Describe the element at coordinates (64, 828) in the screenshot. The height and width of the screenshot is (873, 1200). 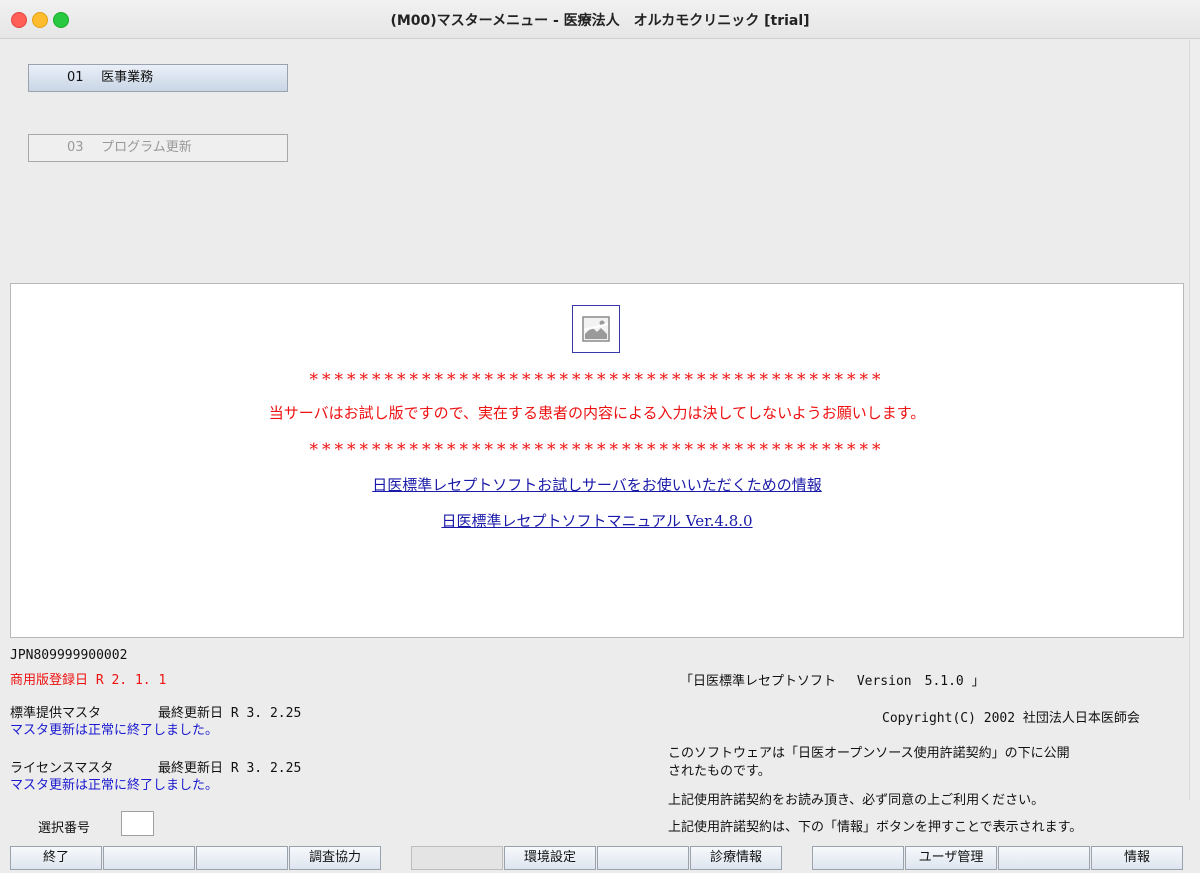
I see `selection-number-label: 選択番号` at that location.